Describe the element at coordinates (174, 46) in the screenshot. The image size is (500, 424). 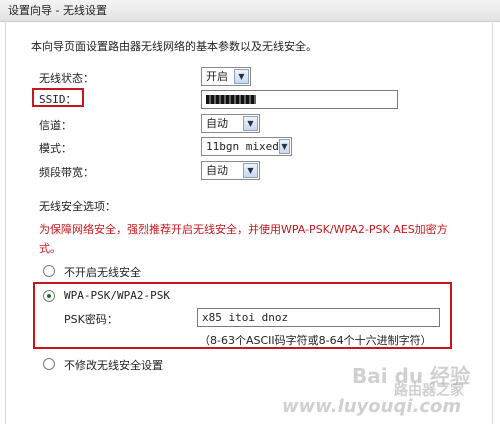
I see `intro-text: 本向导页面设置路由器无线网络的基本参数以及无线安全。` at that location.